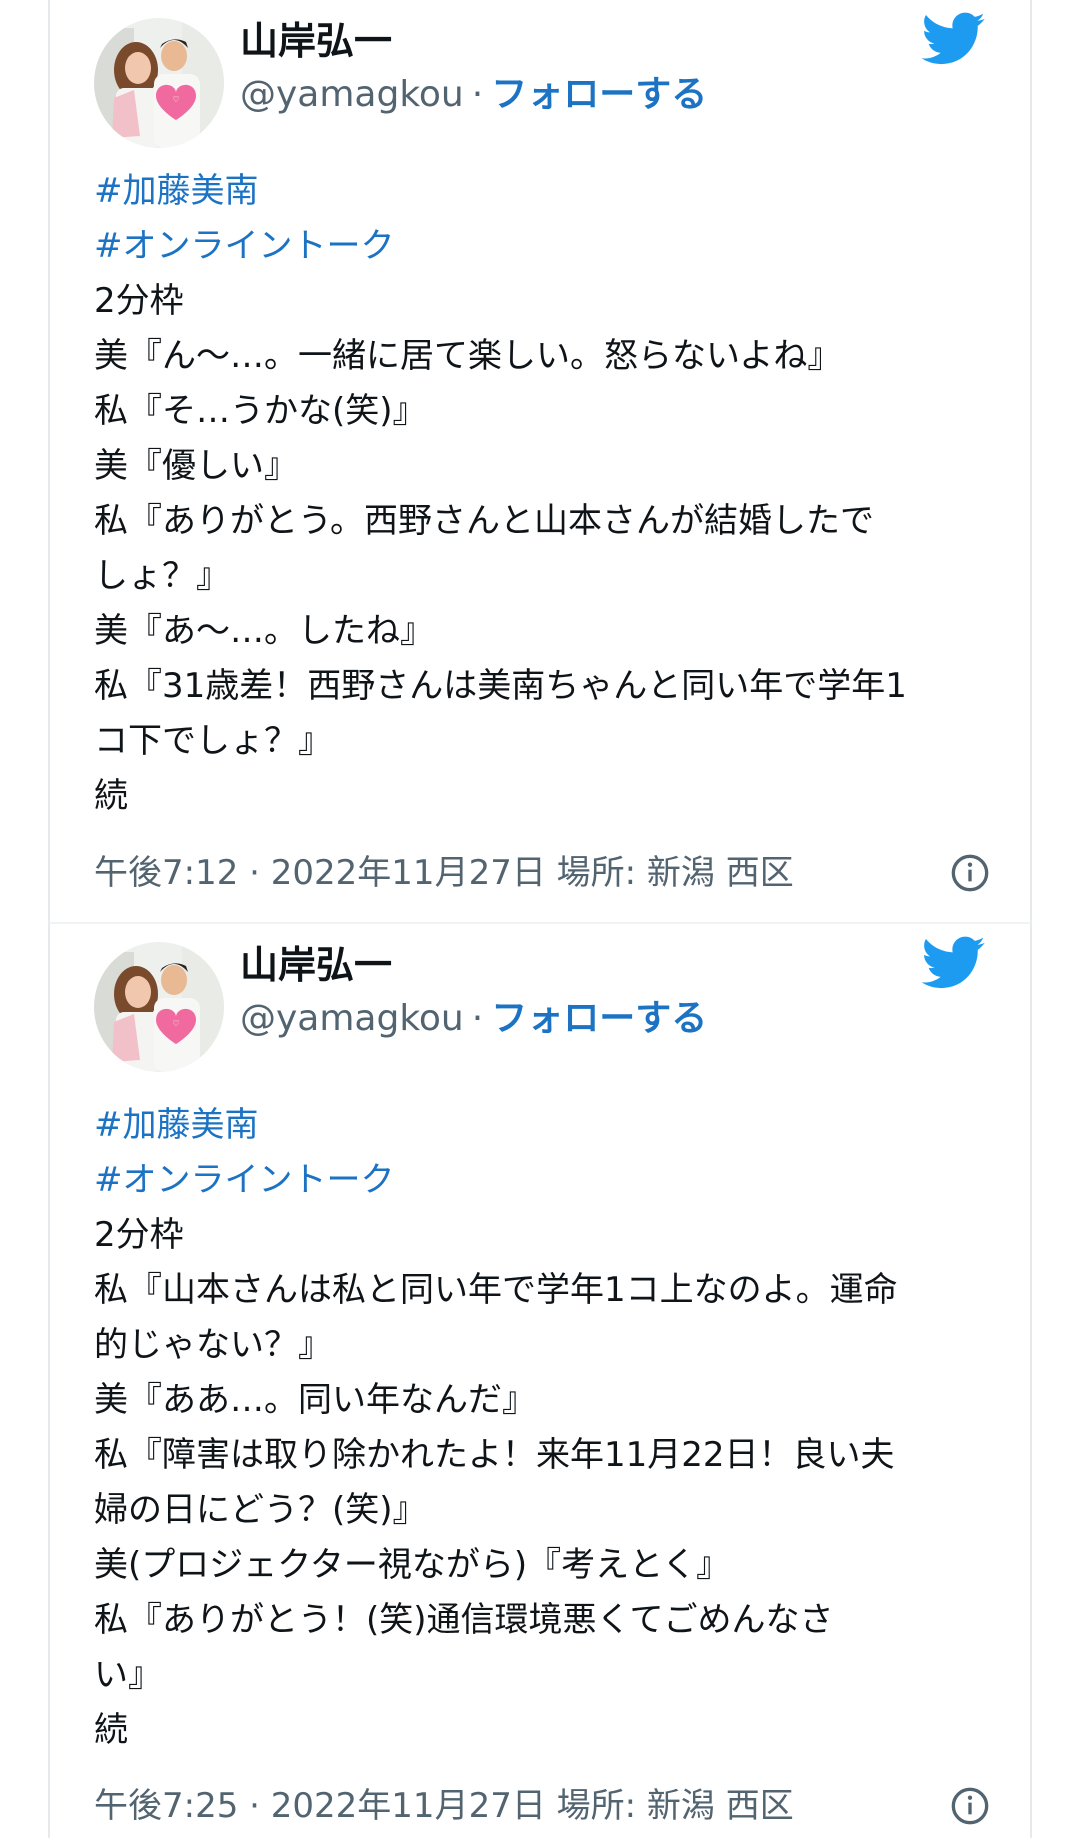 The width and height of the screenshot is (1080, 1838). I want to click on tweet-line: 美『ん〜…。一緒に居て楽しい。怒らないよね』, so click(468, 356).